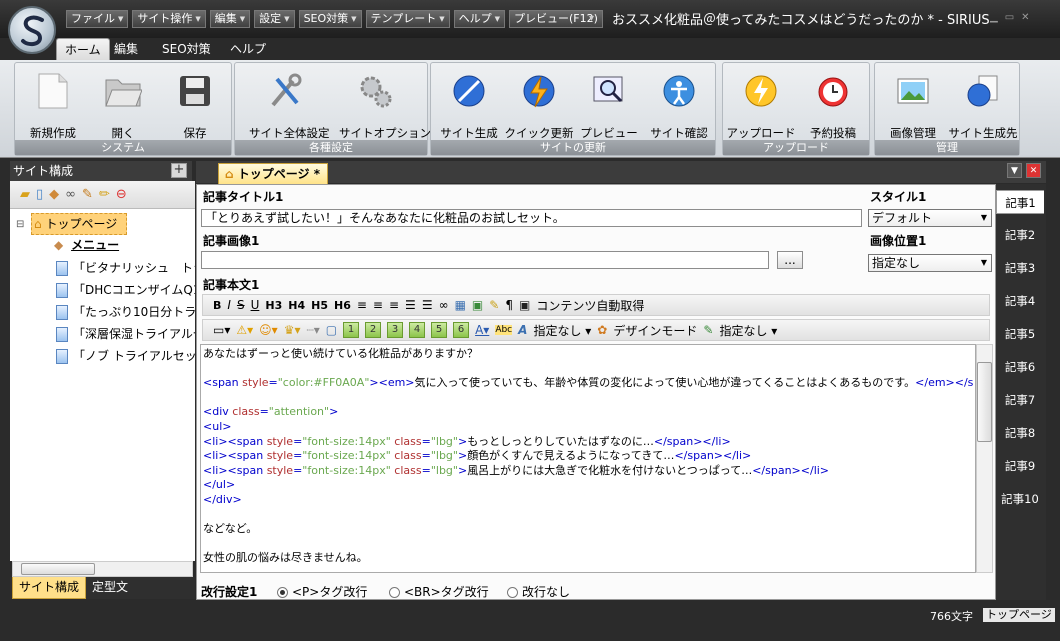  What do you see at coordinates (125, 334) in the screenshot?
I see `tree-page-node: 「深層保湿トライアルセ` at bounding box center [125, 334].